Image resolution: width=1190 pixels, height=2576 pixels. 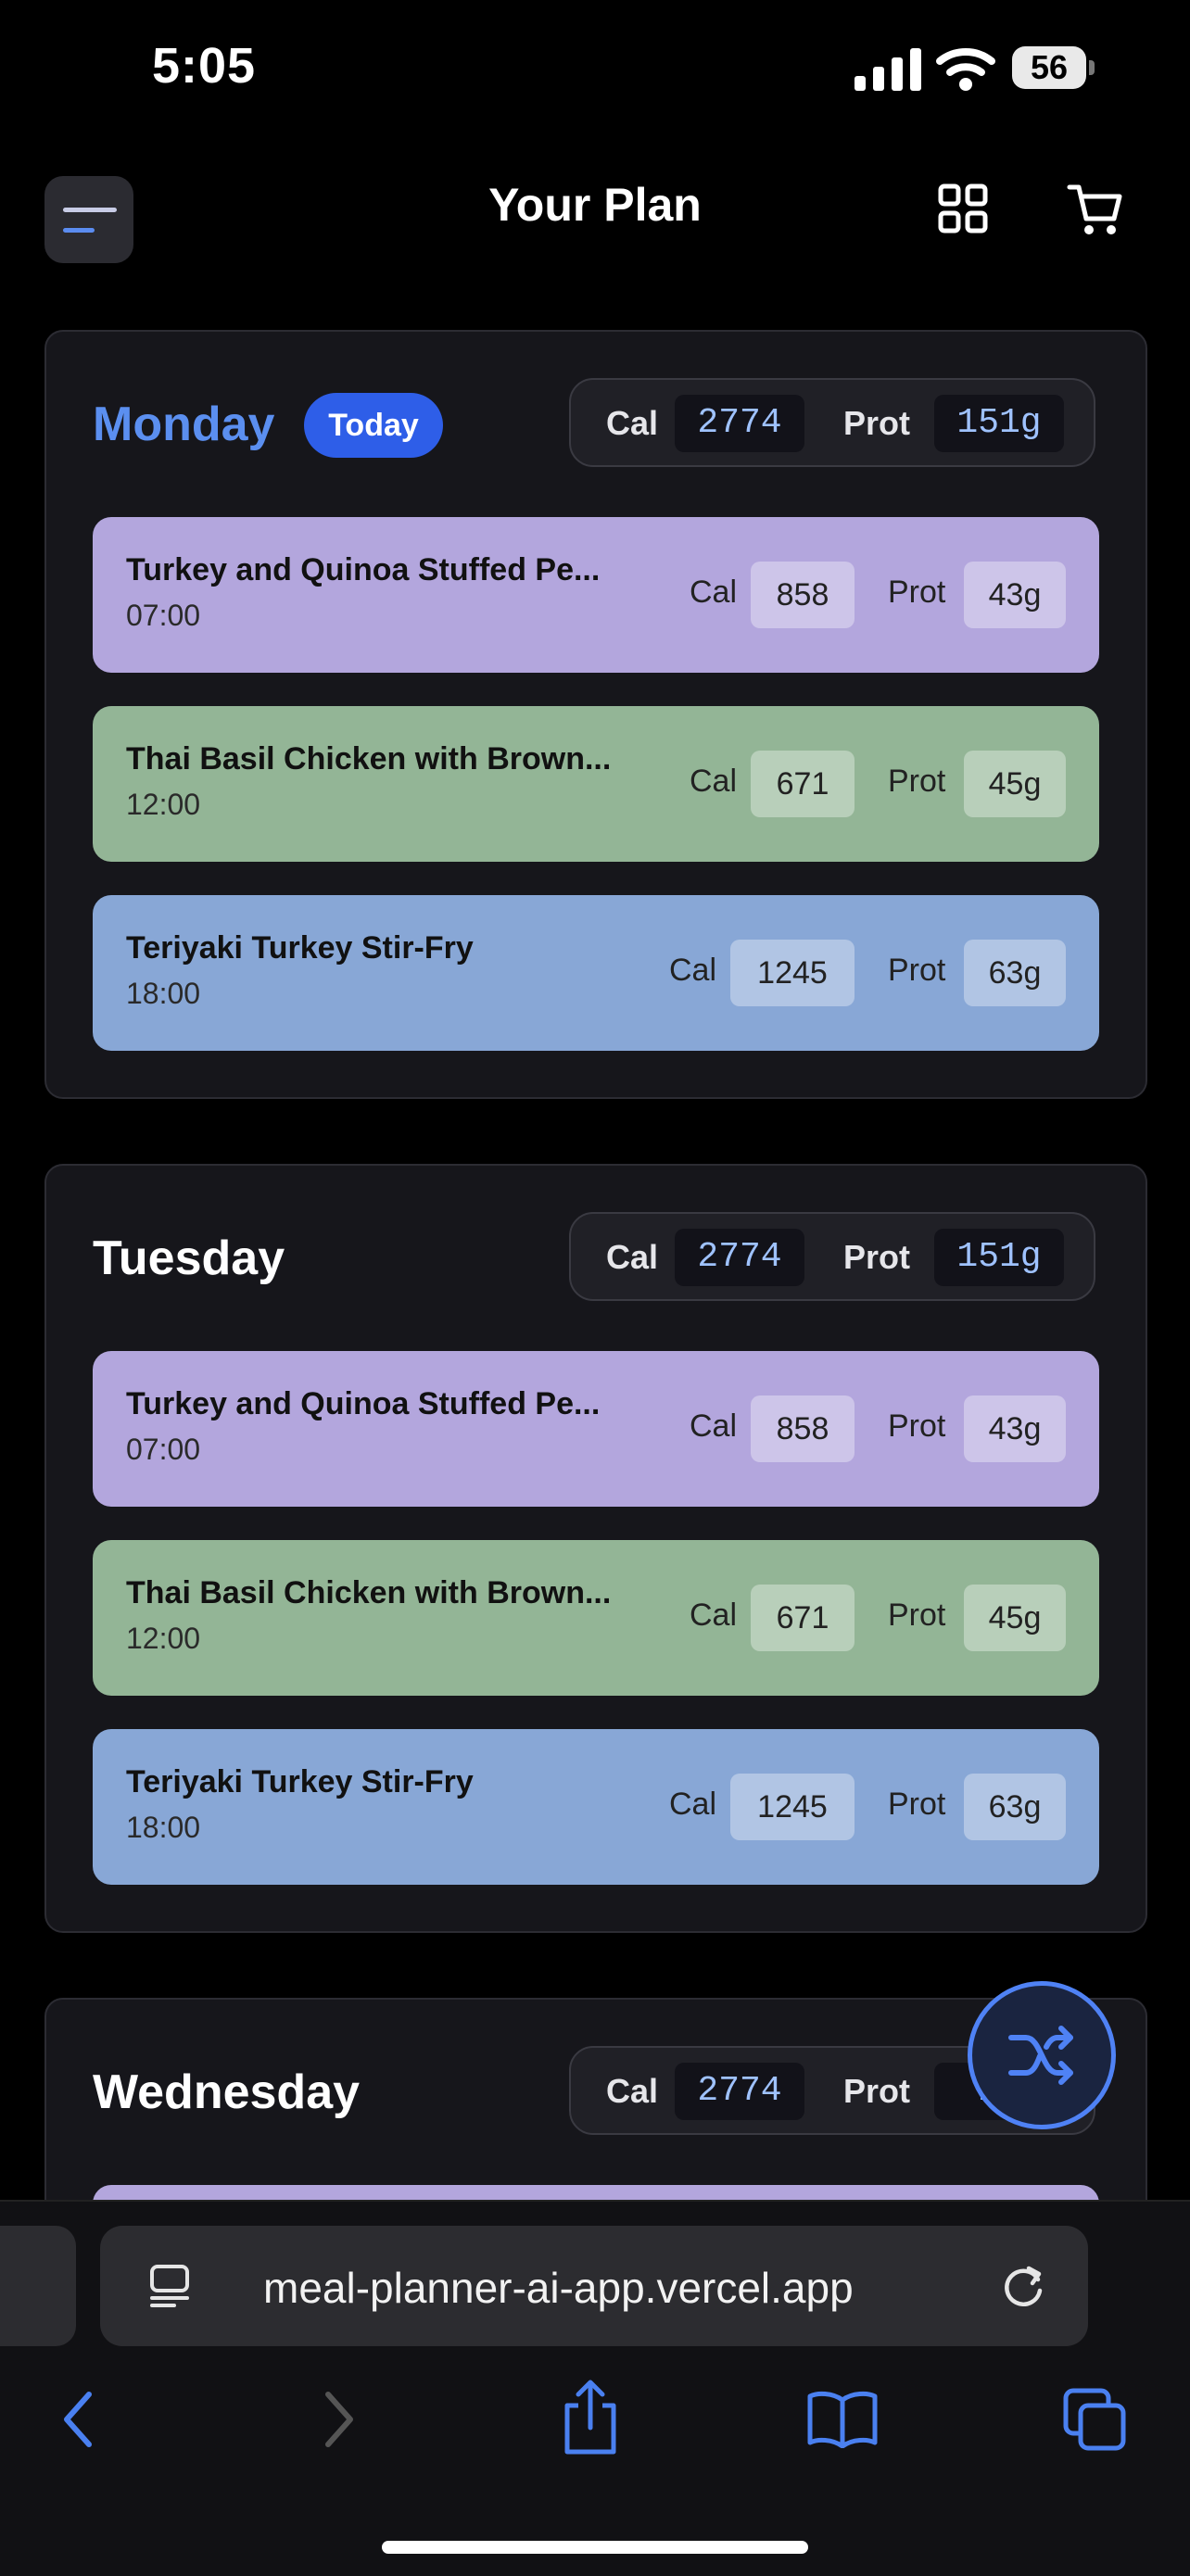 What do you see at coordinates (1049, 68) in the screenshot?
I see `battery-level: 56` at bounding box center [1049, 68].